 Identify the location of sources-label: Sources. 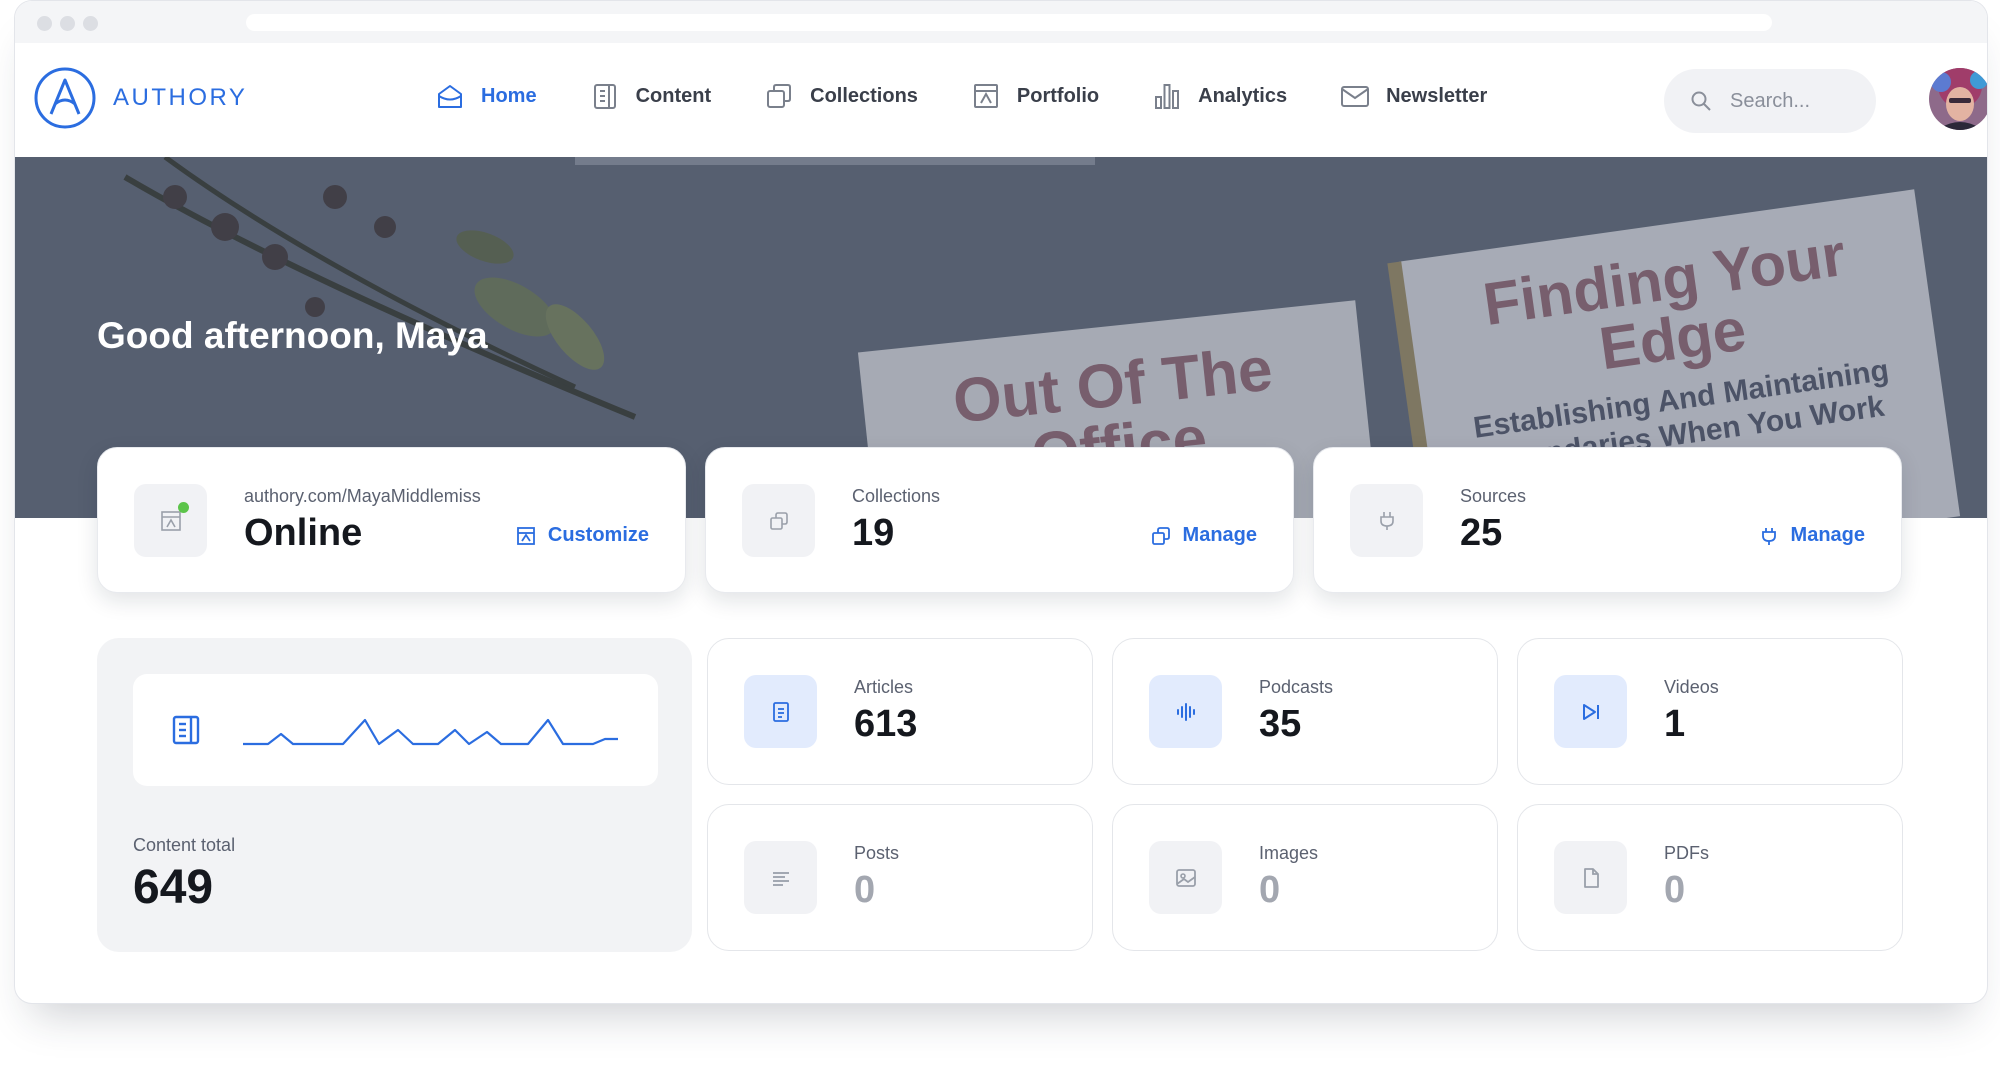
(1493, 496).